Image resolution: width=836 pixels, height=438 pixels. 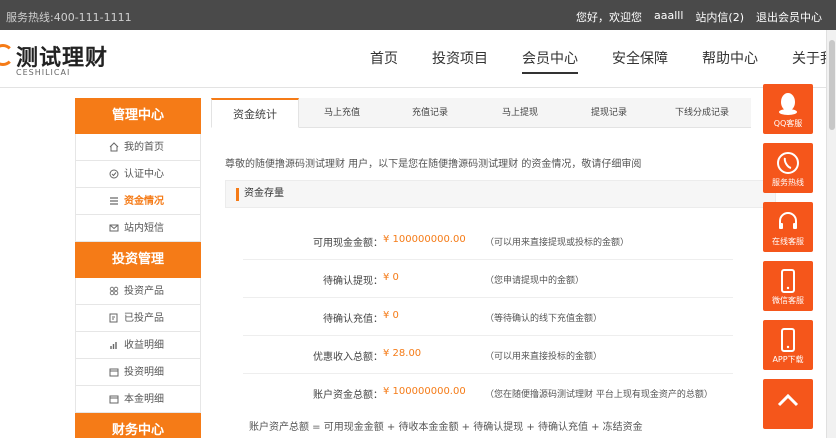 What do you see at coordinates (144, 201) in the screenshot?
I see `sidebar-item-label: 资金情况` at bounding box center [144, 201].